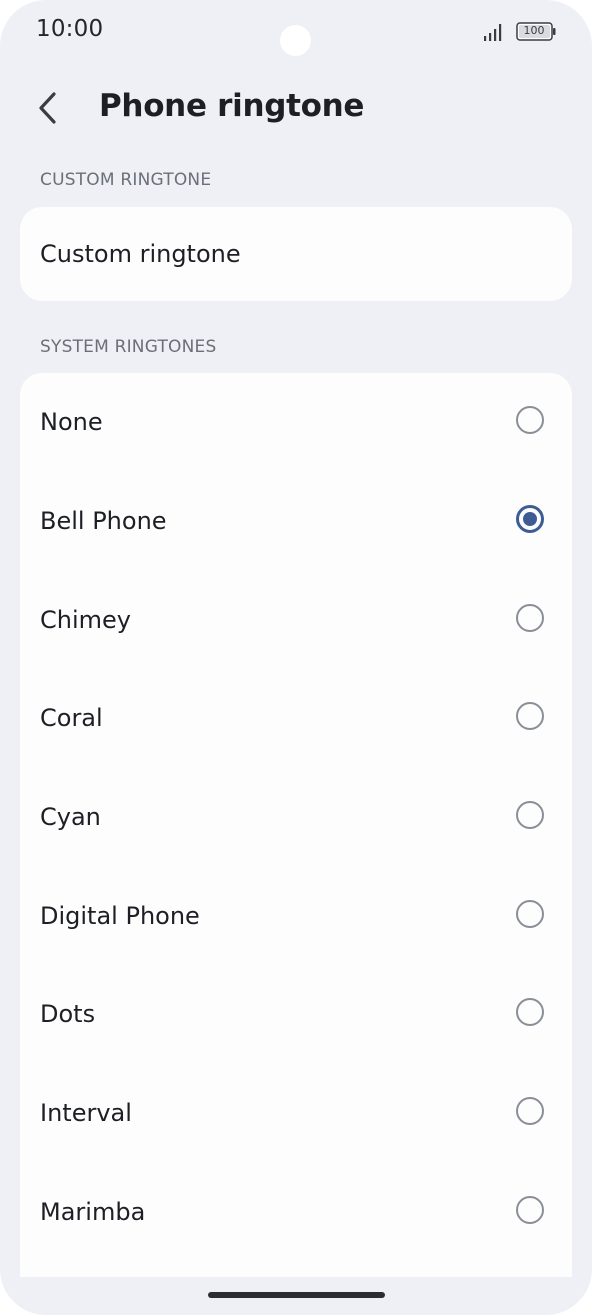 This screenshot has height=1315, width=592. What do you see at coordinates (296, 254) in the screenshot?
I see `custom-ringtone-card: Custom ringtone` at bounding box center [296, 254].